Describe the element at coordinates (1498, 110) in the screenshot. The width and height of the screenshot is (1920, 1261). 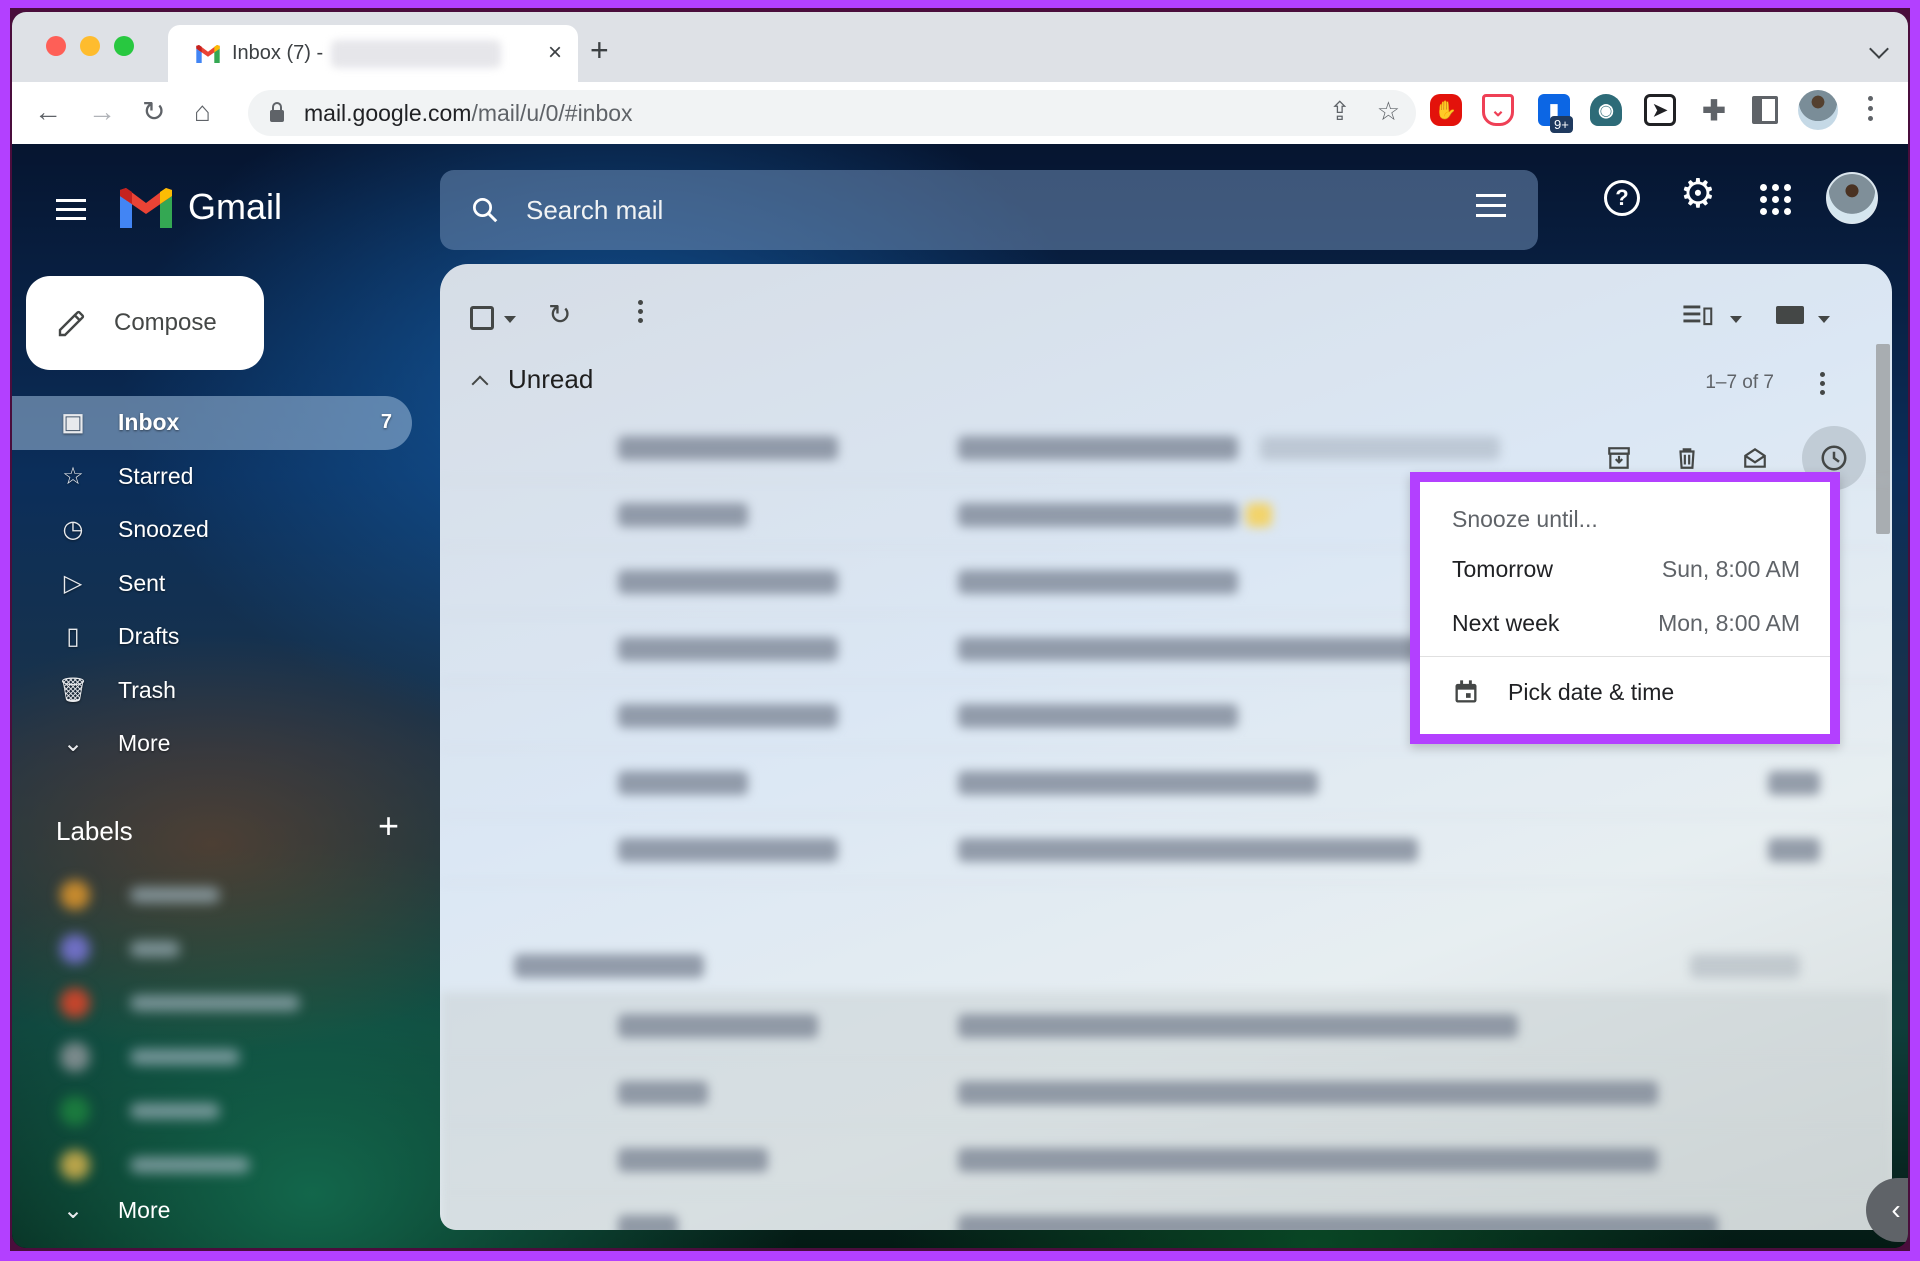
I see `pocket-extension-icon: ⌄` at that location.